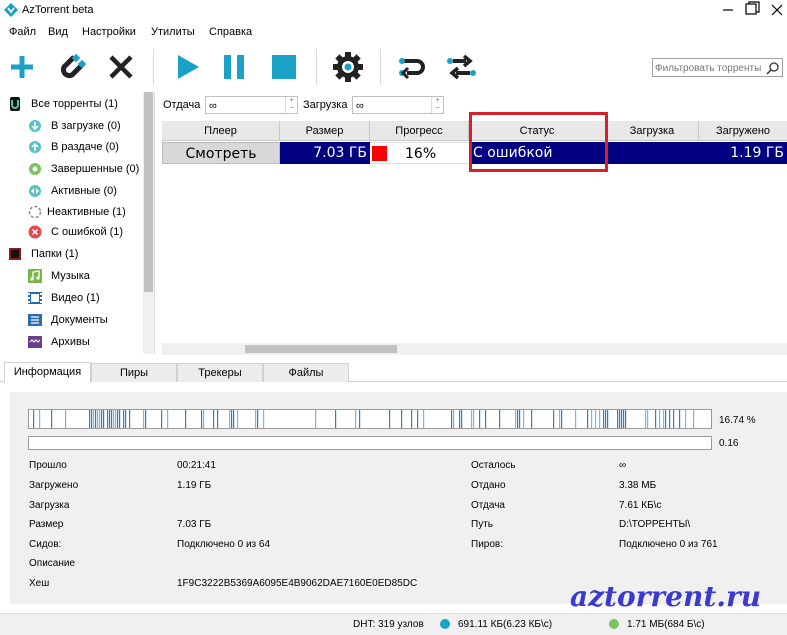 The image size is (787, 635). What do you see at coordinates (743, 131) in the screenshot?
I see `column-header-downloaded: Загружено` at bounding box center [743, 131].